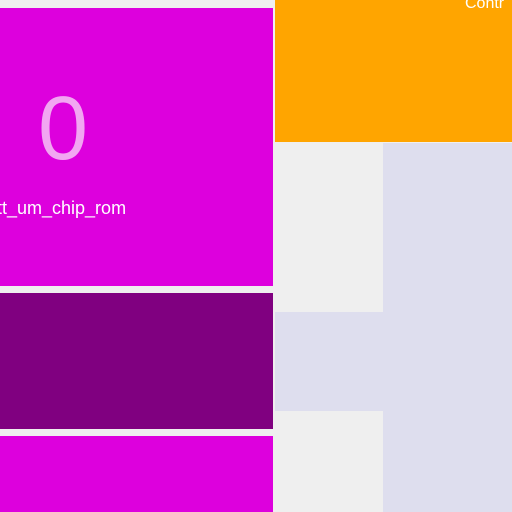  I want to click on tile-label: tt_um_chip_rom, so click(63, 208).